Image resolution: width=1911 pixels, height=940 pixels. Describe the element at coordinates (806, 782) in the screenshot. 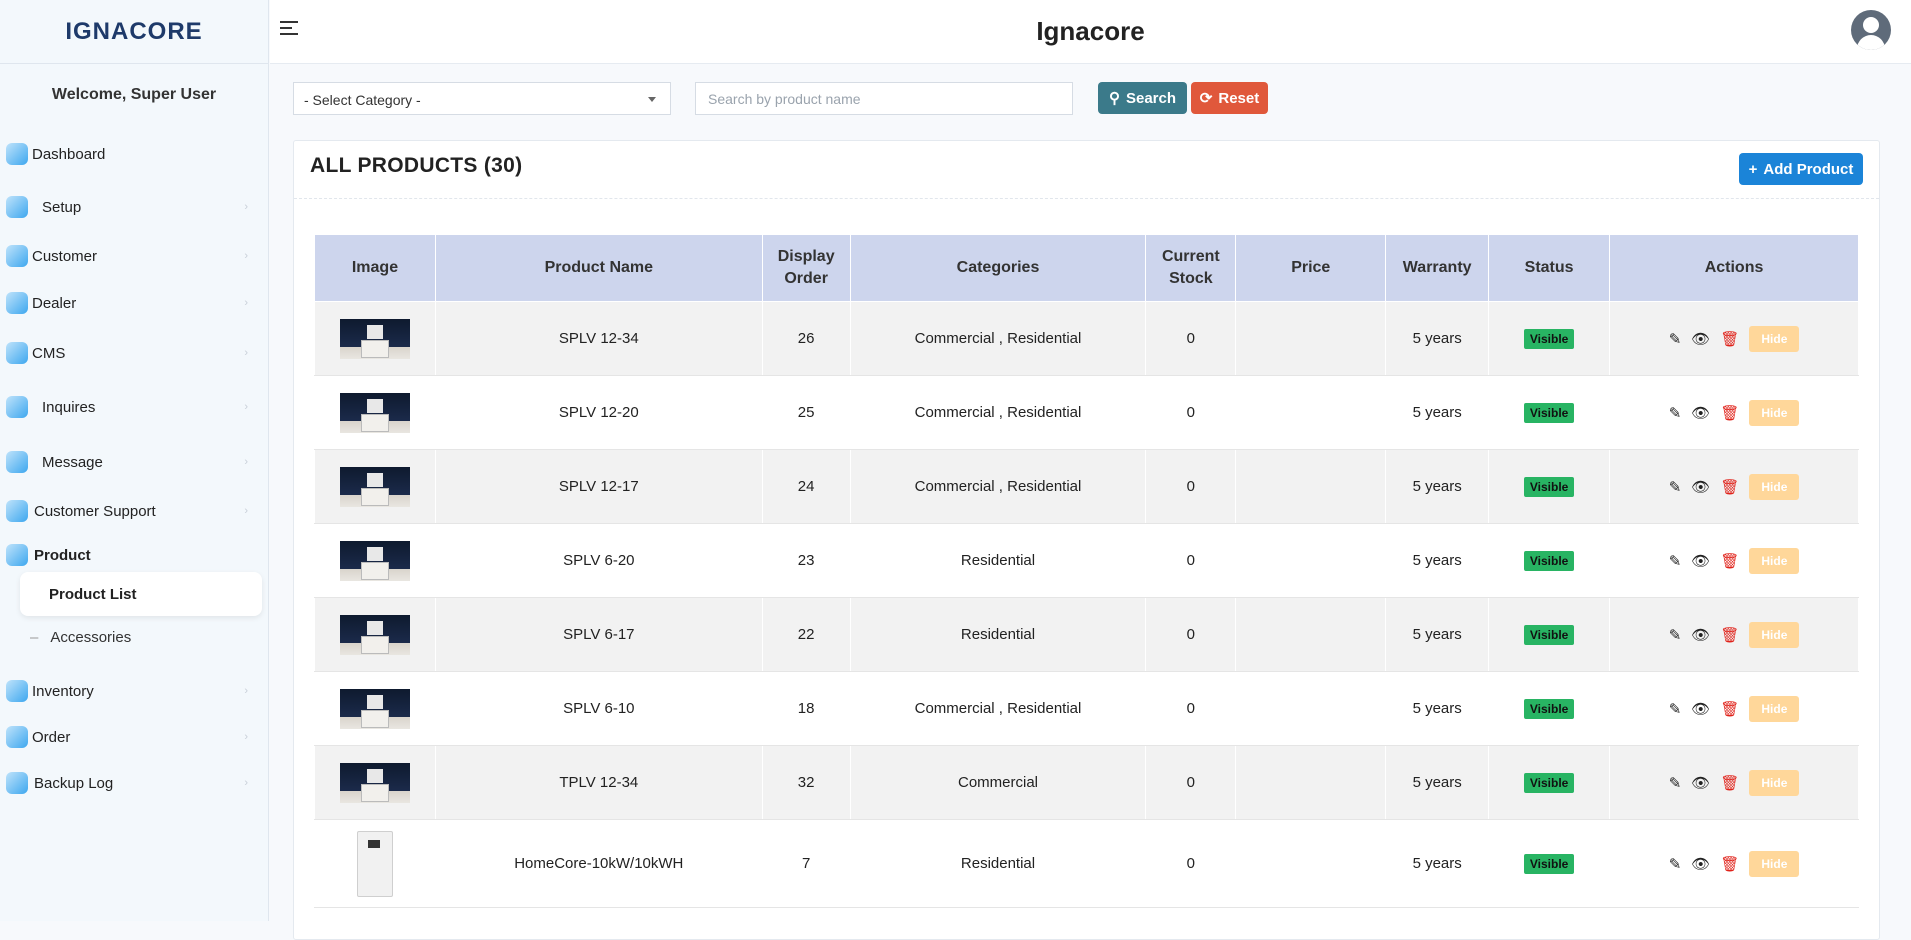

I see `display-order: 32` at that location.